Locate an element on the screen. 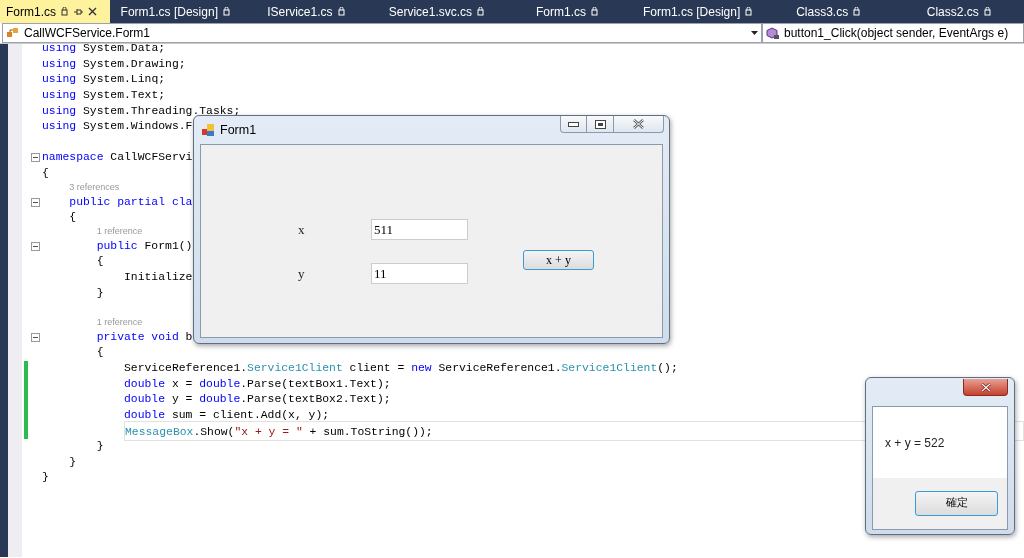 This screenshot has height=558, width=1024. document-tab: IService1.cs is located at coordinates (306, 11).